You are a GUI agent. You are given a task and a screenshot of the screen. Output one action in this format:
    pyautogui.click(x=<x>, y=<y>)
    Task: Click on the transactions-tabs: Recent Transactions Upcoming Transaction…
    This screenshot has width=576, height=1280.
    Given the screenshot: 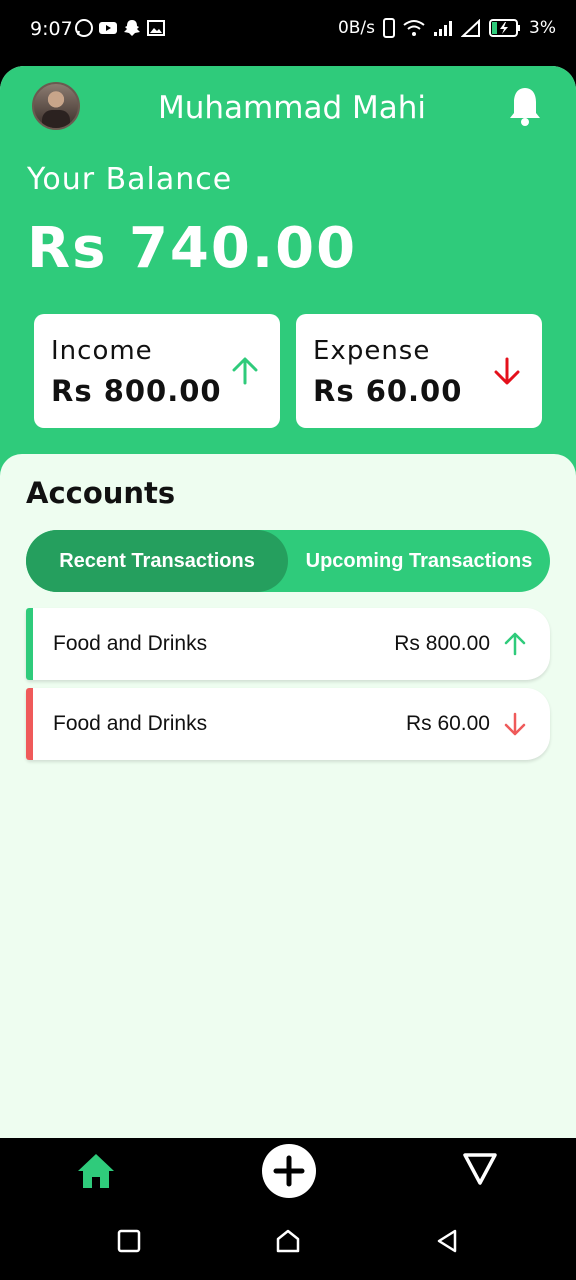 What is the action you would take?
    pyautogui.click(x=288, y=561)
    